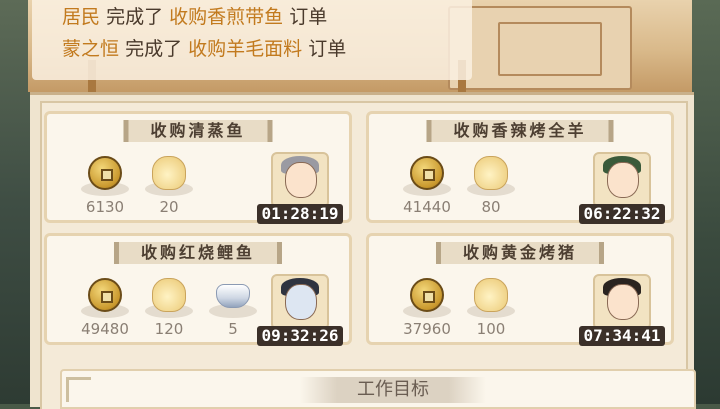  What do you see at coordinates (105, 207) in the screenshot?
I see `reward-value: 6130` at bounding box center [105, 207].